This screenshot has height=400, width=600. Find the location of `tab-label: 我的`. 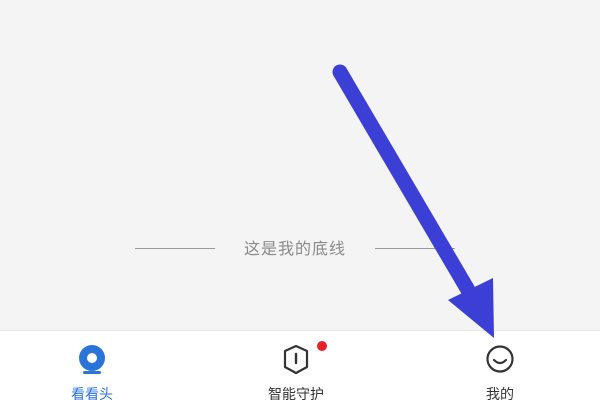

tab-label: 我的 is located at coordinates (500, 393).